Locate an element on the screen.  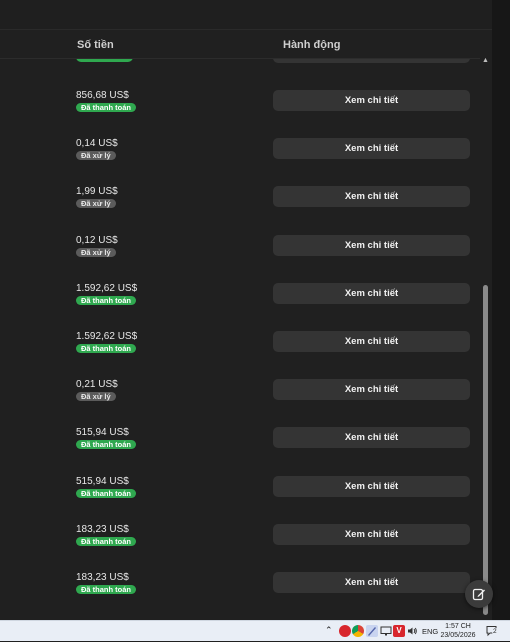
table-header: Số tiền Hành động is located at coordinates (240, 45).